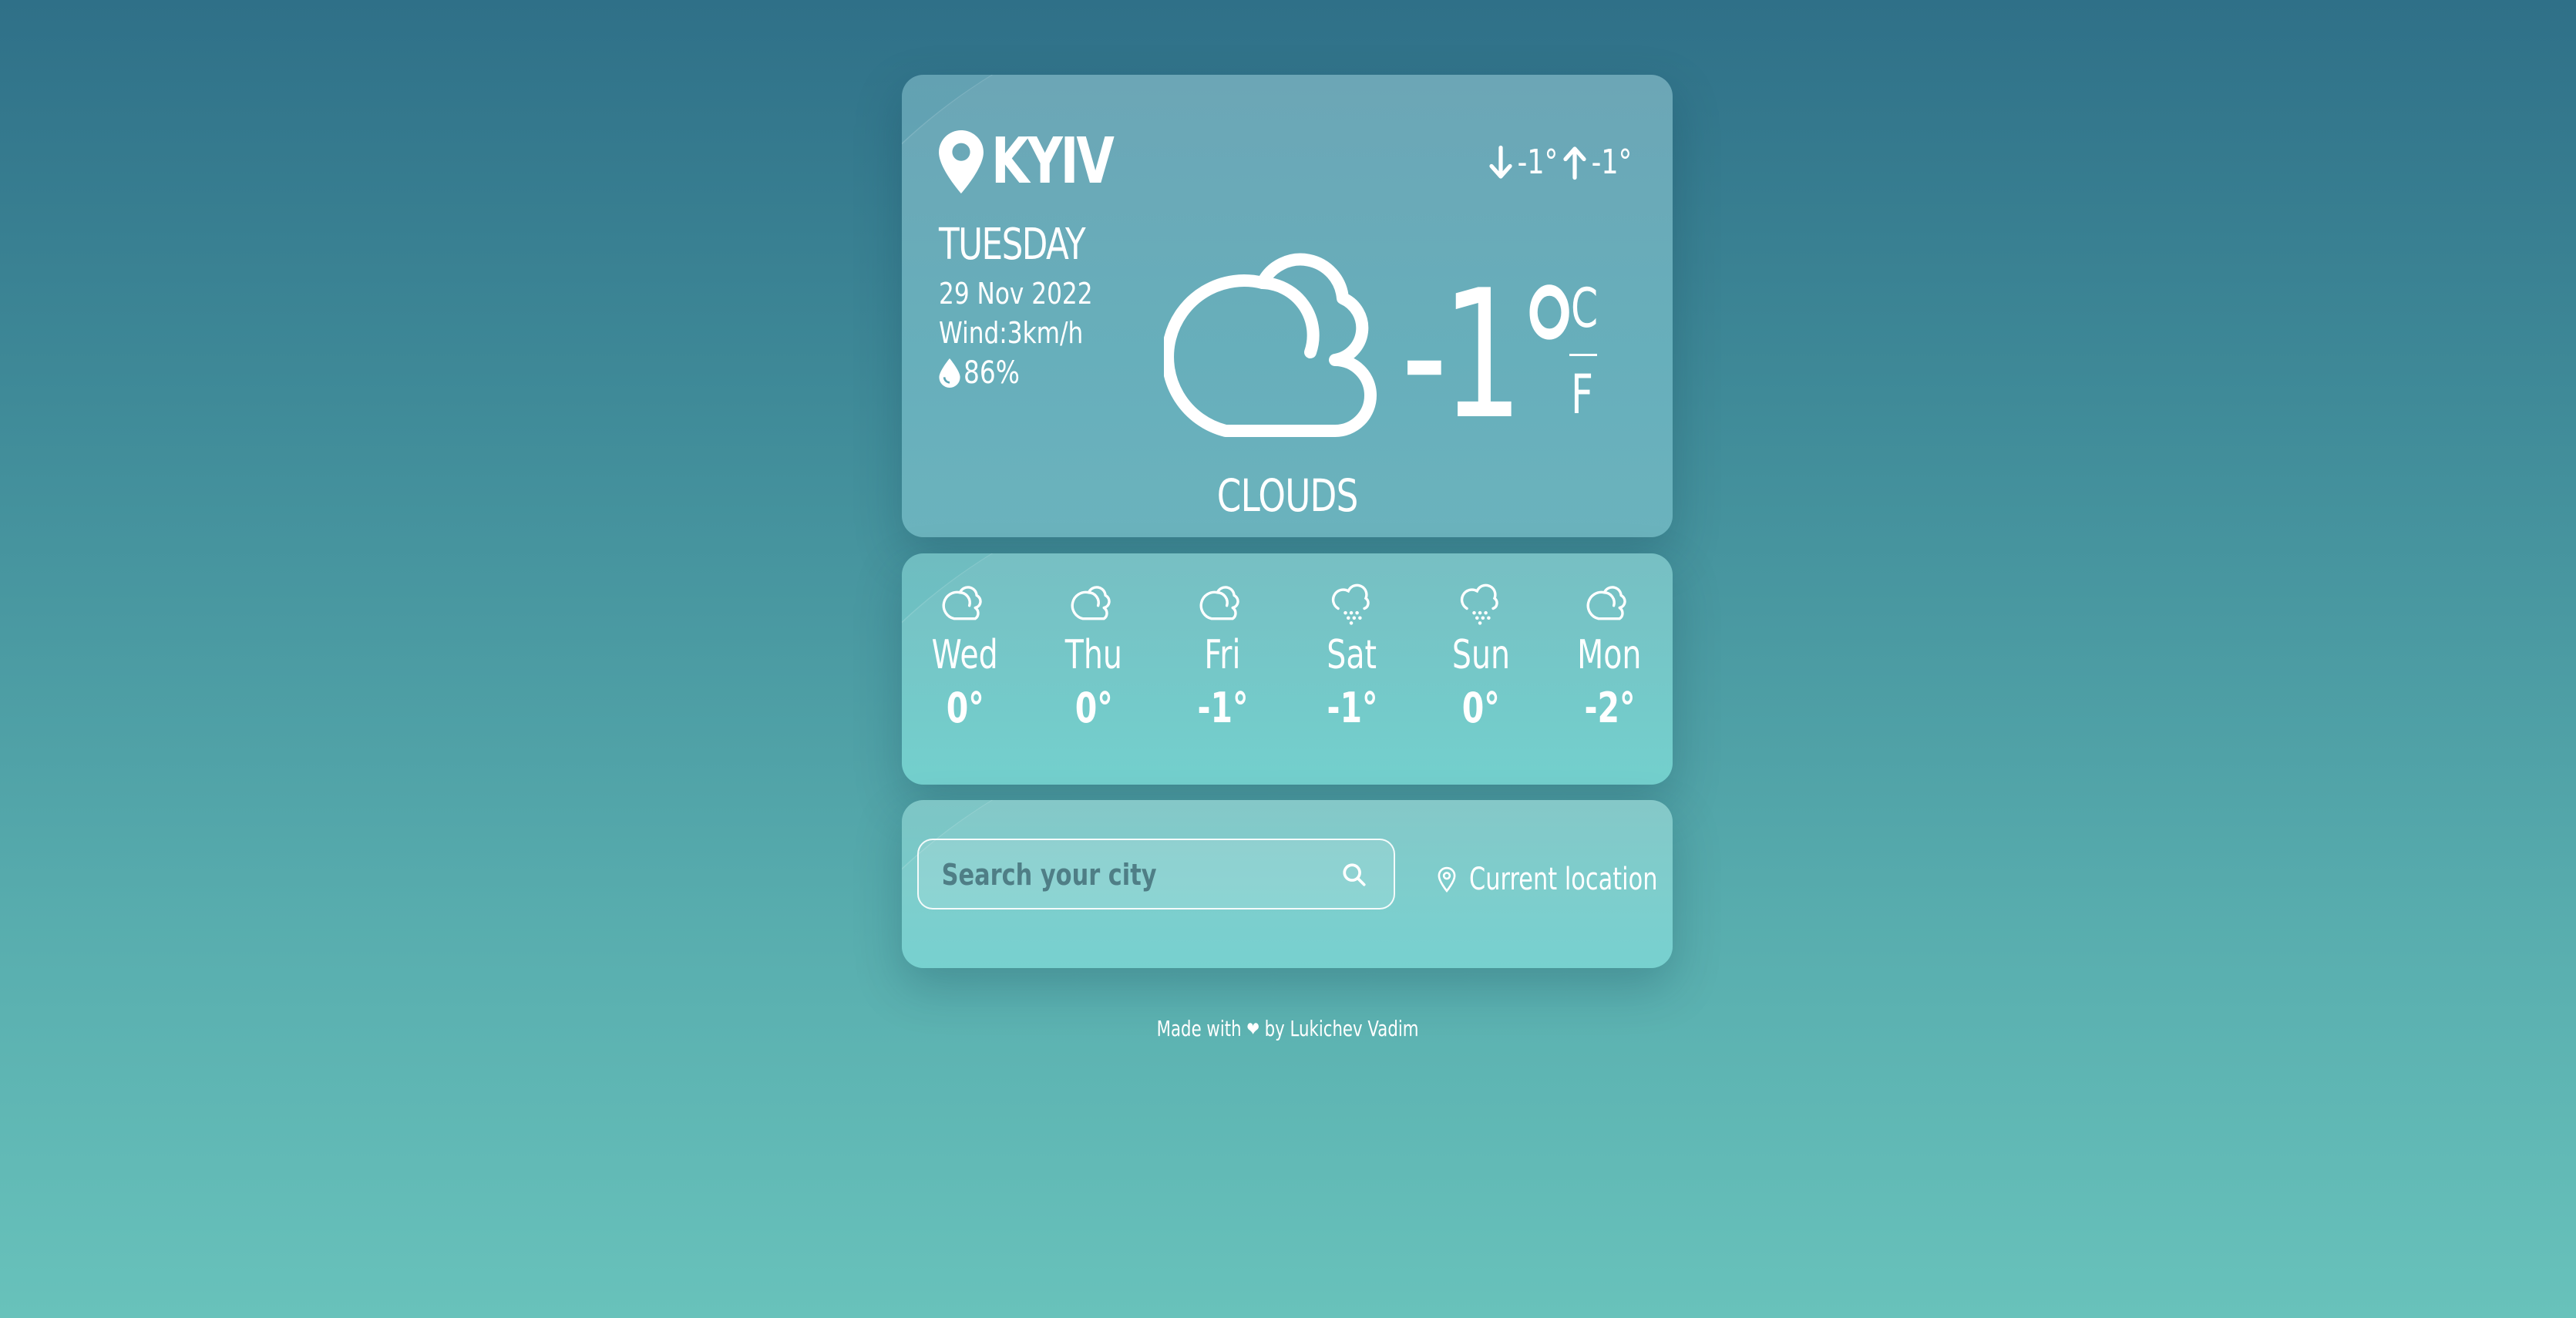  I want to click on unit-celsius-toggle: C, so click(1584, 308).